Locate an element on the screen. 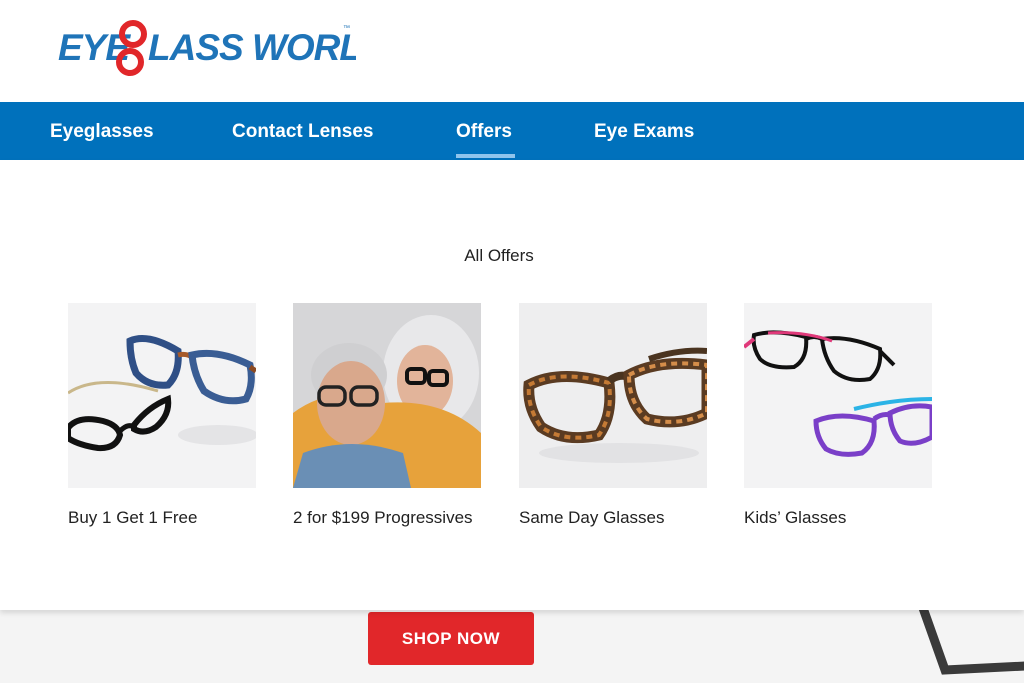 This screenshot has width=1024, height=683. nav-item-contact-lenses: Contact Lenses is located at coordinates (302, 132).